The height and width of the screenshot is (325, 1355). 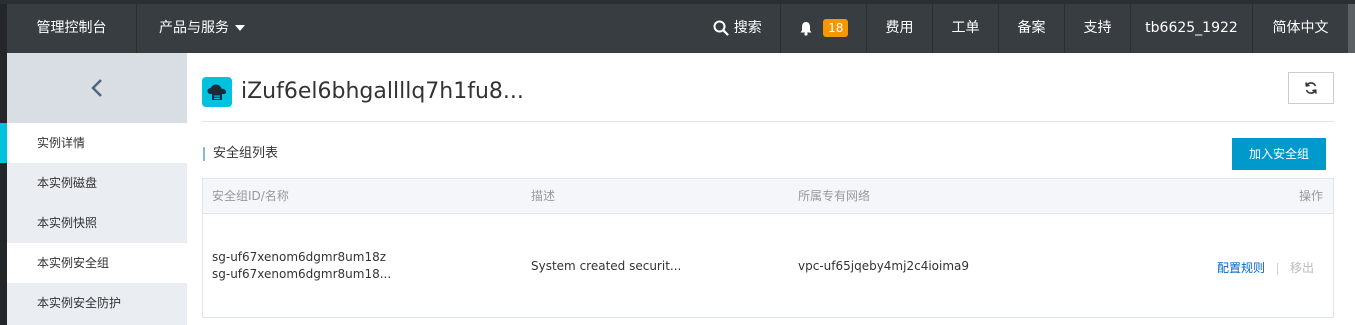 I want to click on support-link: 支持, so click(x=1097, y=28).